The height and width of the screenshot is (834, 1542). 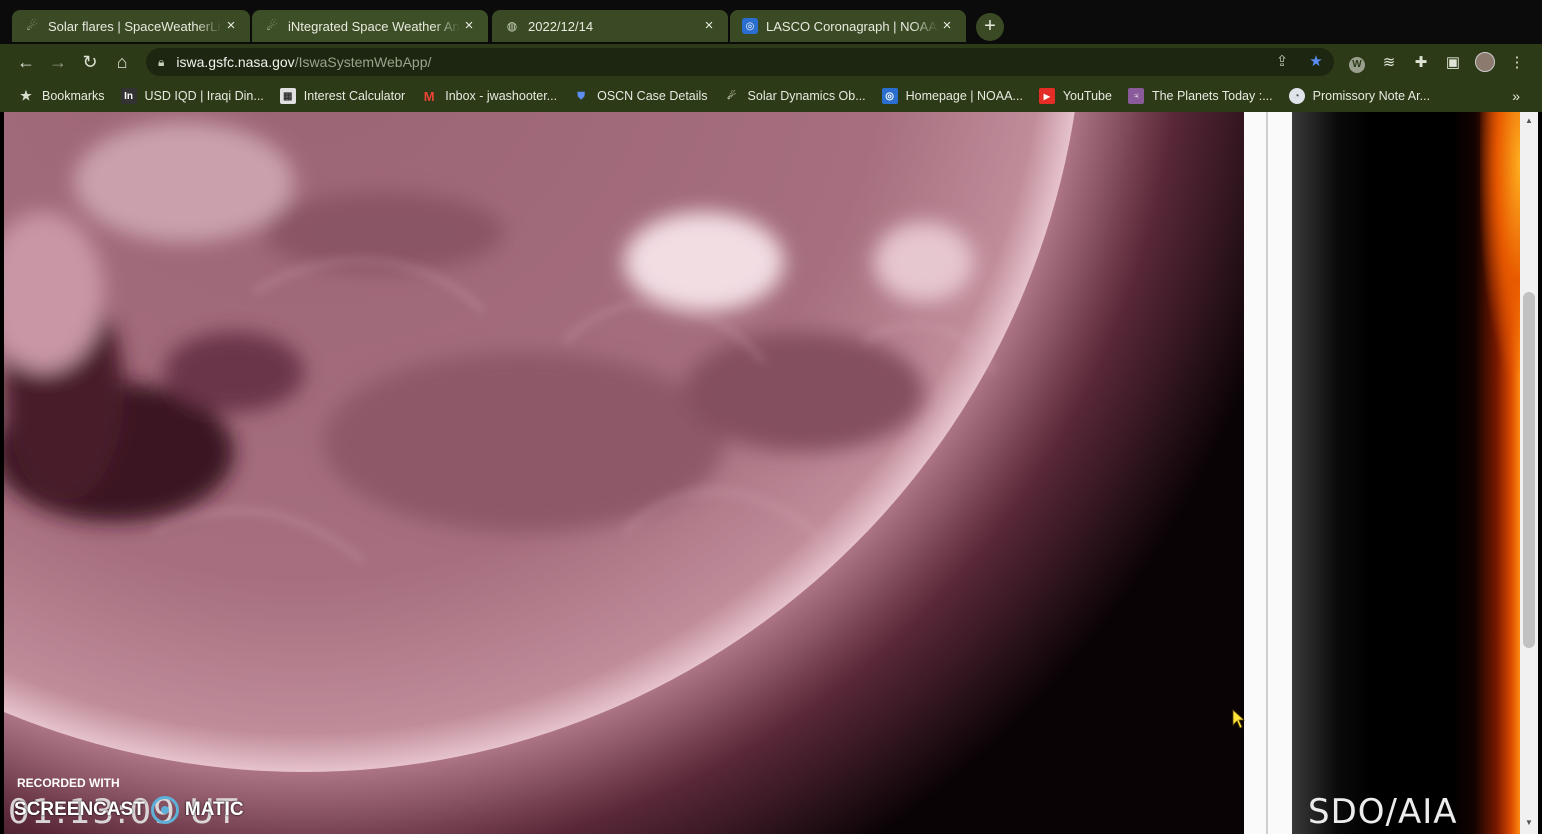 What do you see at coordinates (1046, 96) in the screenshot?
I see `youtube-icon: ▶` at bounding box center [1046, 96].